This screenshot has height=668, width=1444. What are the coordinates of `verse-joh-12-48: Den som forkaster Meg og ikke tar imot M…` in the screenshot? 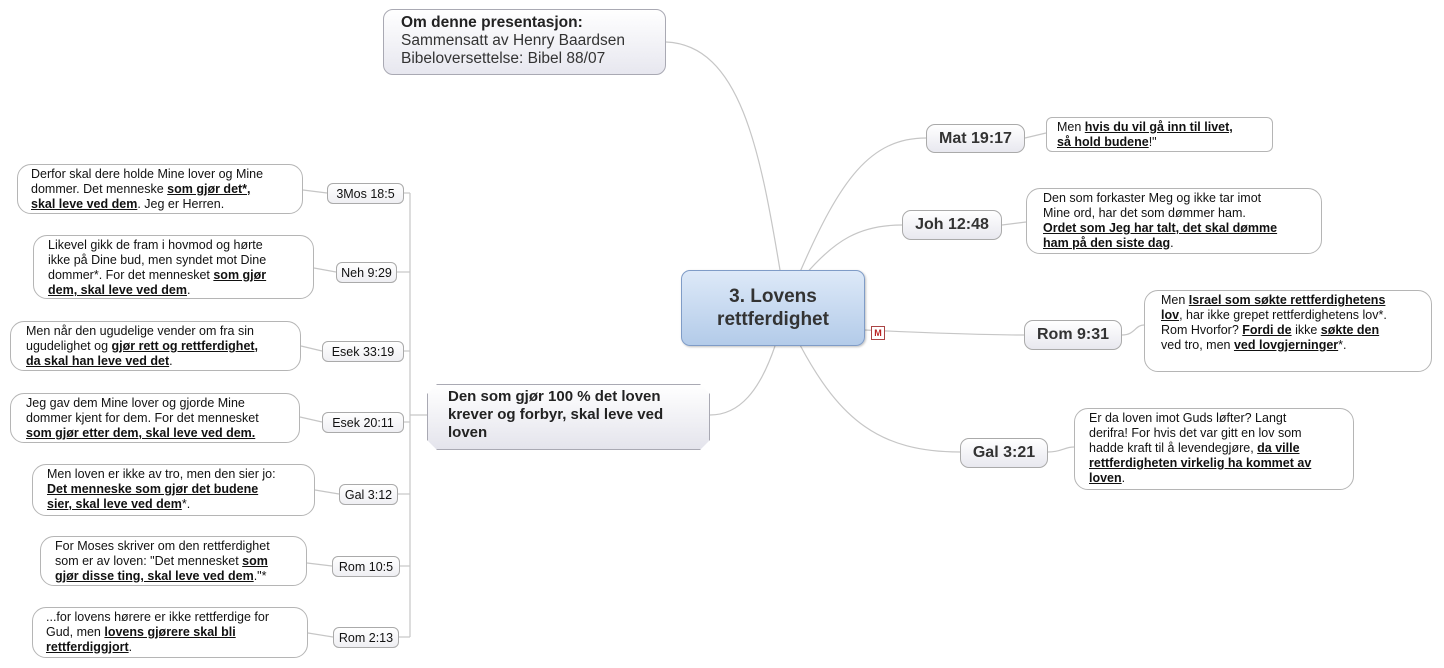 It's located at (1174, 221).